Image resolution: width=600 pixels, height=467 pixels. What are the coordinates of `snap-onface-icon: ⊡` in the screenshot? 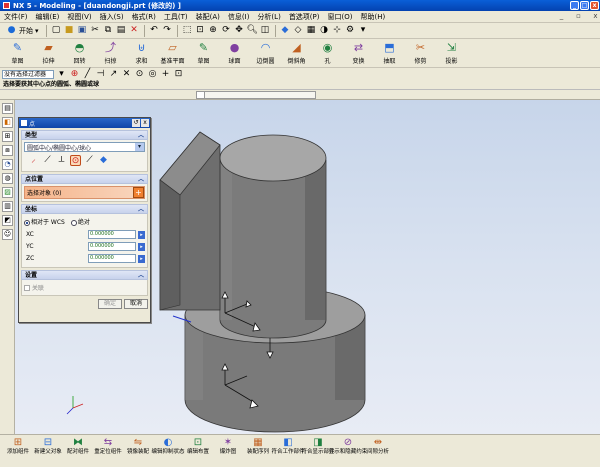 It's located at (178, 74).